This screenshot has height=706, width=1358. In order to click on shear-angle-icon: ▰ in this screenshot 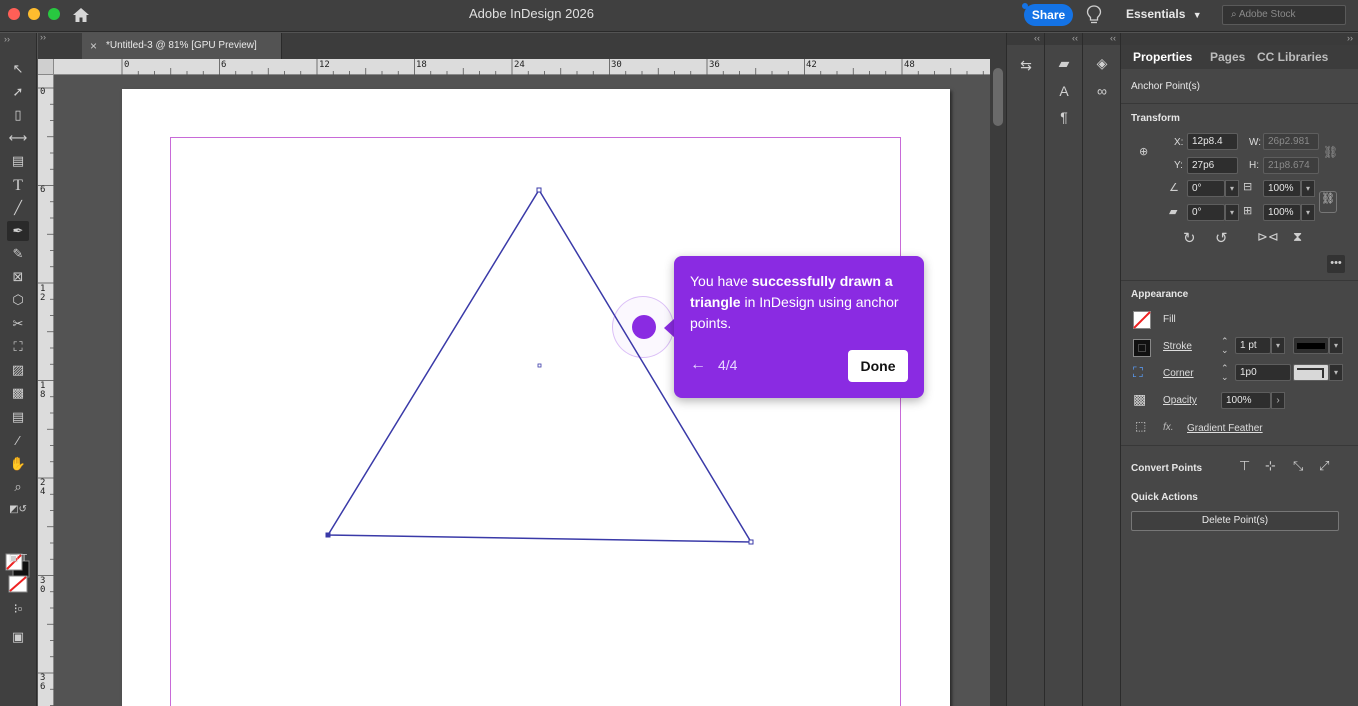, I will do `click(1173, 212)`.